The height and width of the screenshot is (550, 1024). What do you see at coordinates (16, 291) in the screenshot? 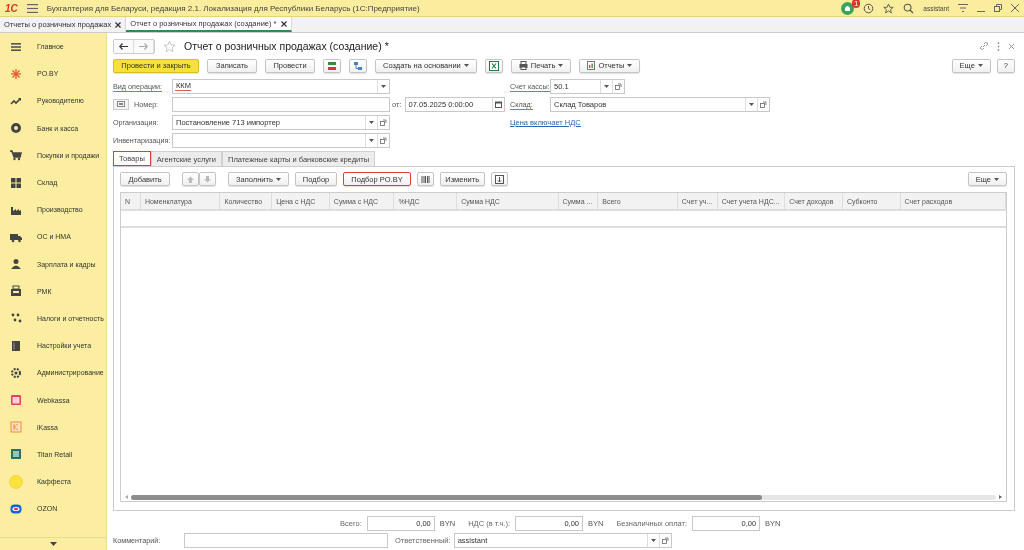
I see `register-icon` at bounding box center [16, 291].